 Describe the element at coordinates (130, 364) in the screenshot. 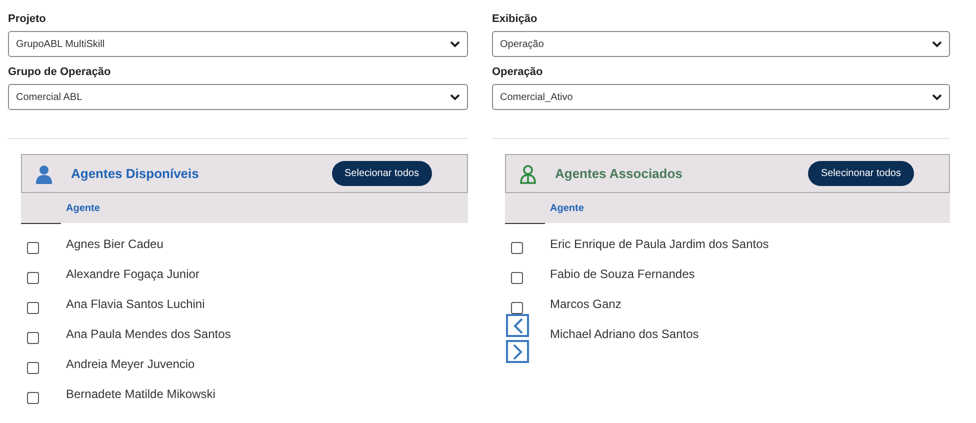

I see `agent-name: Andreia Meyer Juvencio` at that location.